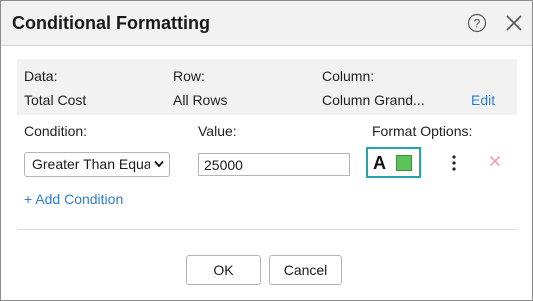 The image size is (533, 301). What do you see at coordinates (91, 164) in the screenshot?
I see `condition-select-value: Greater Than Equal` at bounding box center [91, 164].